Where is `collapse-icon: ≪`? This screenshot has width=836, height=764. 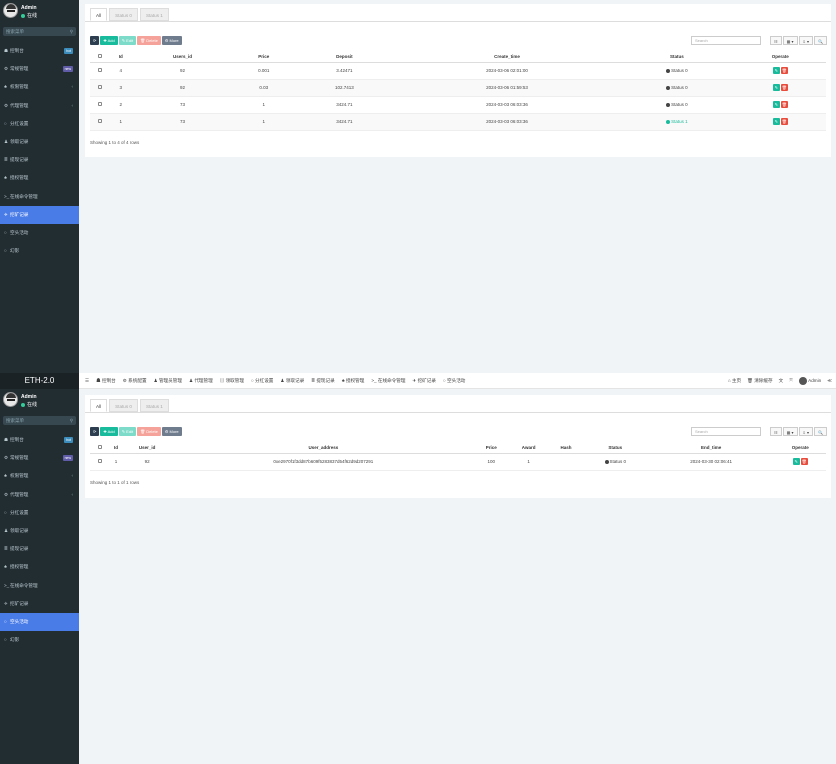
collapse-icon: ≪ is located at coordinates (829, 380).